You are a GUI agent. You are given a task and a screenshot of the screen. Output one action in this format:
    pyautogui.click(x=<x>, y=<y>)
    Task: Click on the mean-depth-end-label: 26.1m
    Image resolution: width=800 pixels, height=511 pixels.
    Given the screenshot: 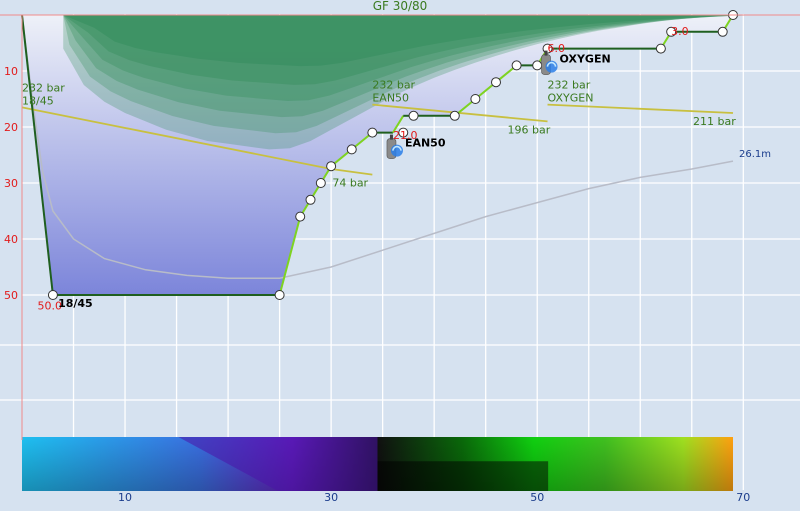 What is the action you would take?
    pyautogui.click(x=755, y=154)
    